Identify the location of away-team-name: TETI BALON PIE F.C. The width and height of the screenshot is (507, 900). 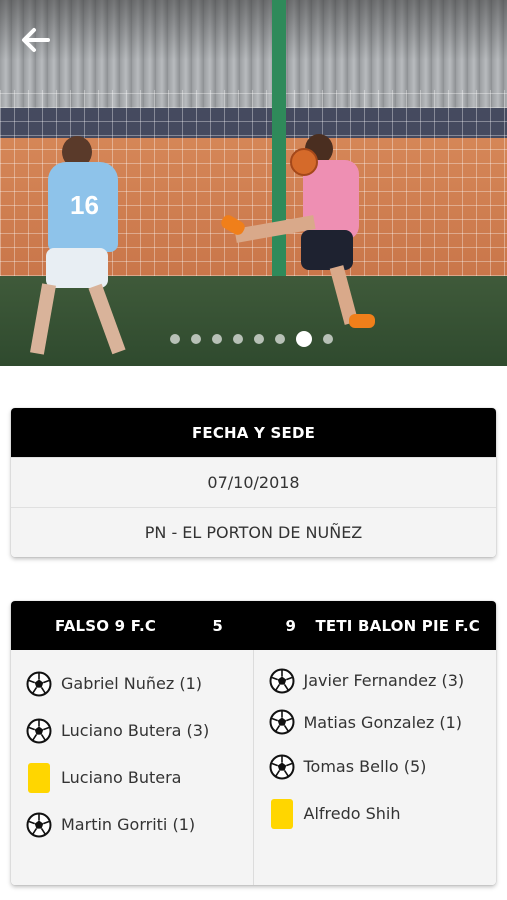
(397, 625).